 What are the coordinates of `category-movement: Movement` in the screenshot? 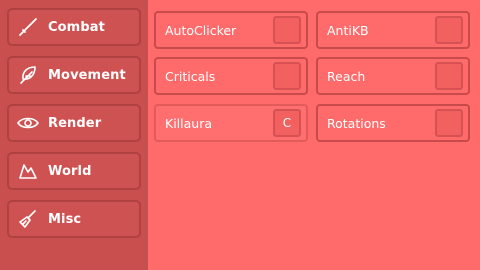 It's located at (74, 75).